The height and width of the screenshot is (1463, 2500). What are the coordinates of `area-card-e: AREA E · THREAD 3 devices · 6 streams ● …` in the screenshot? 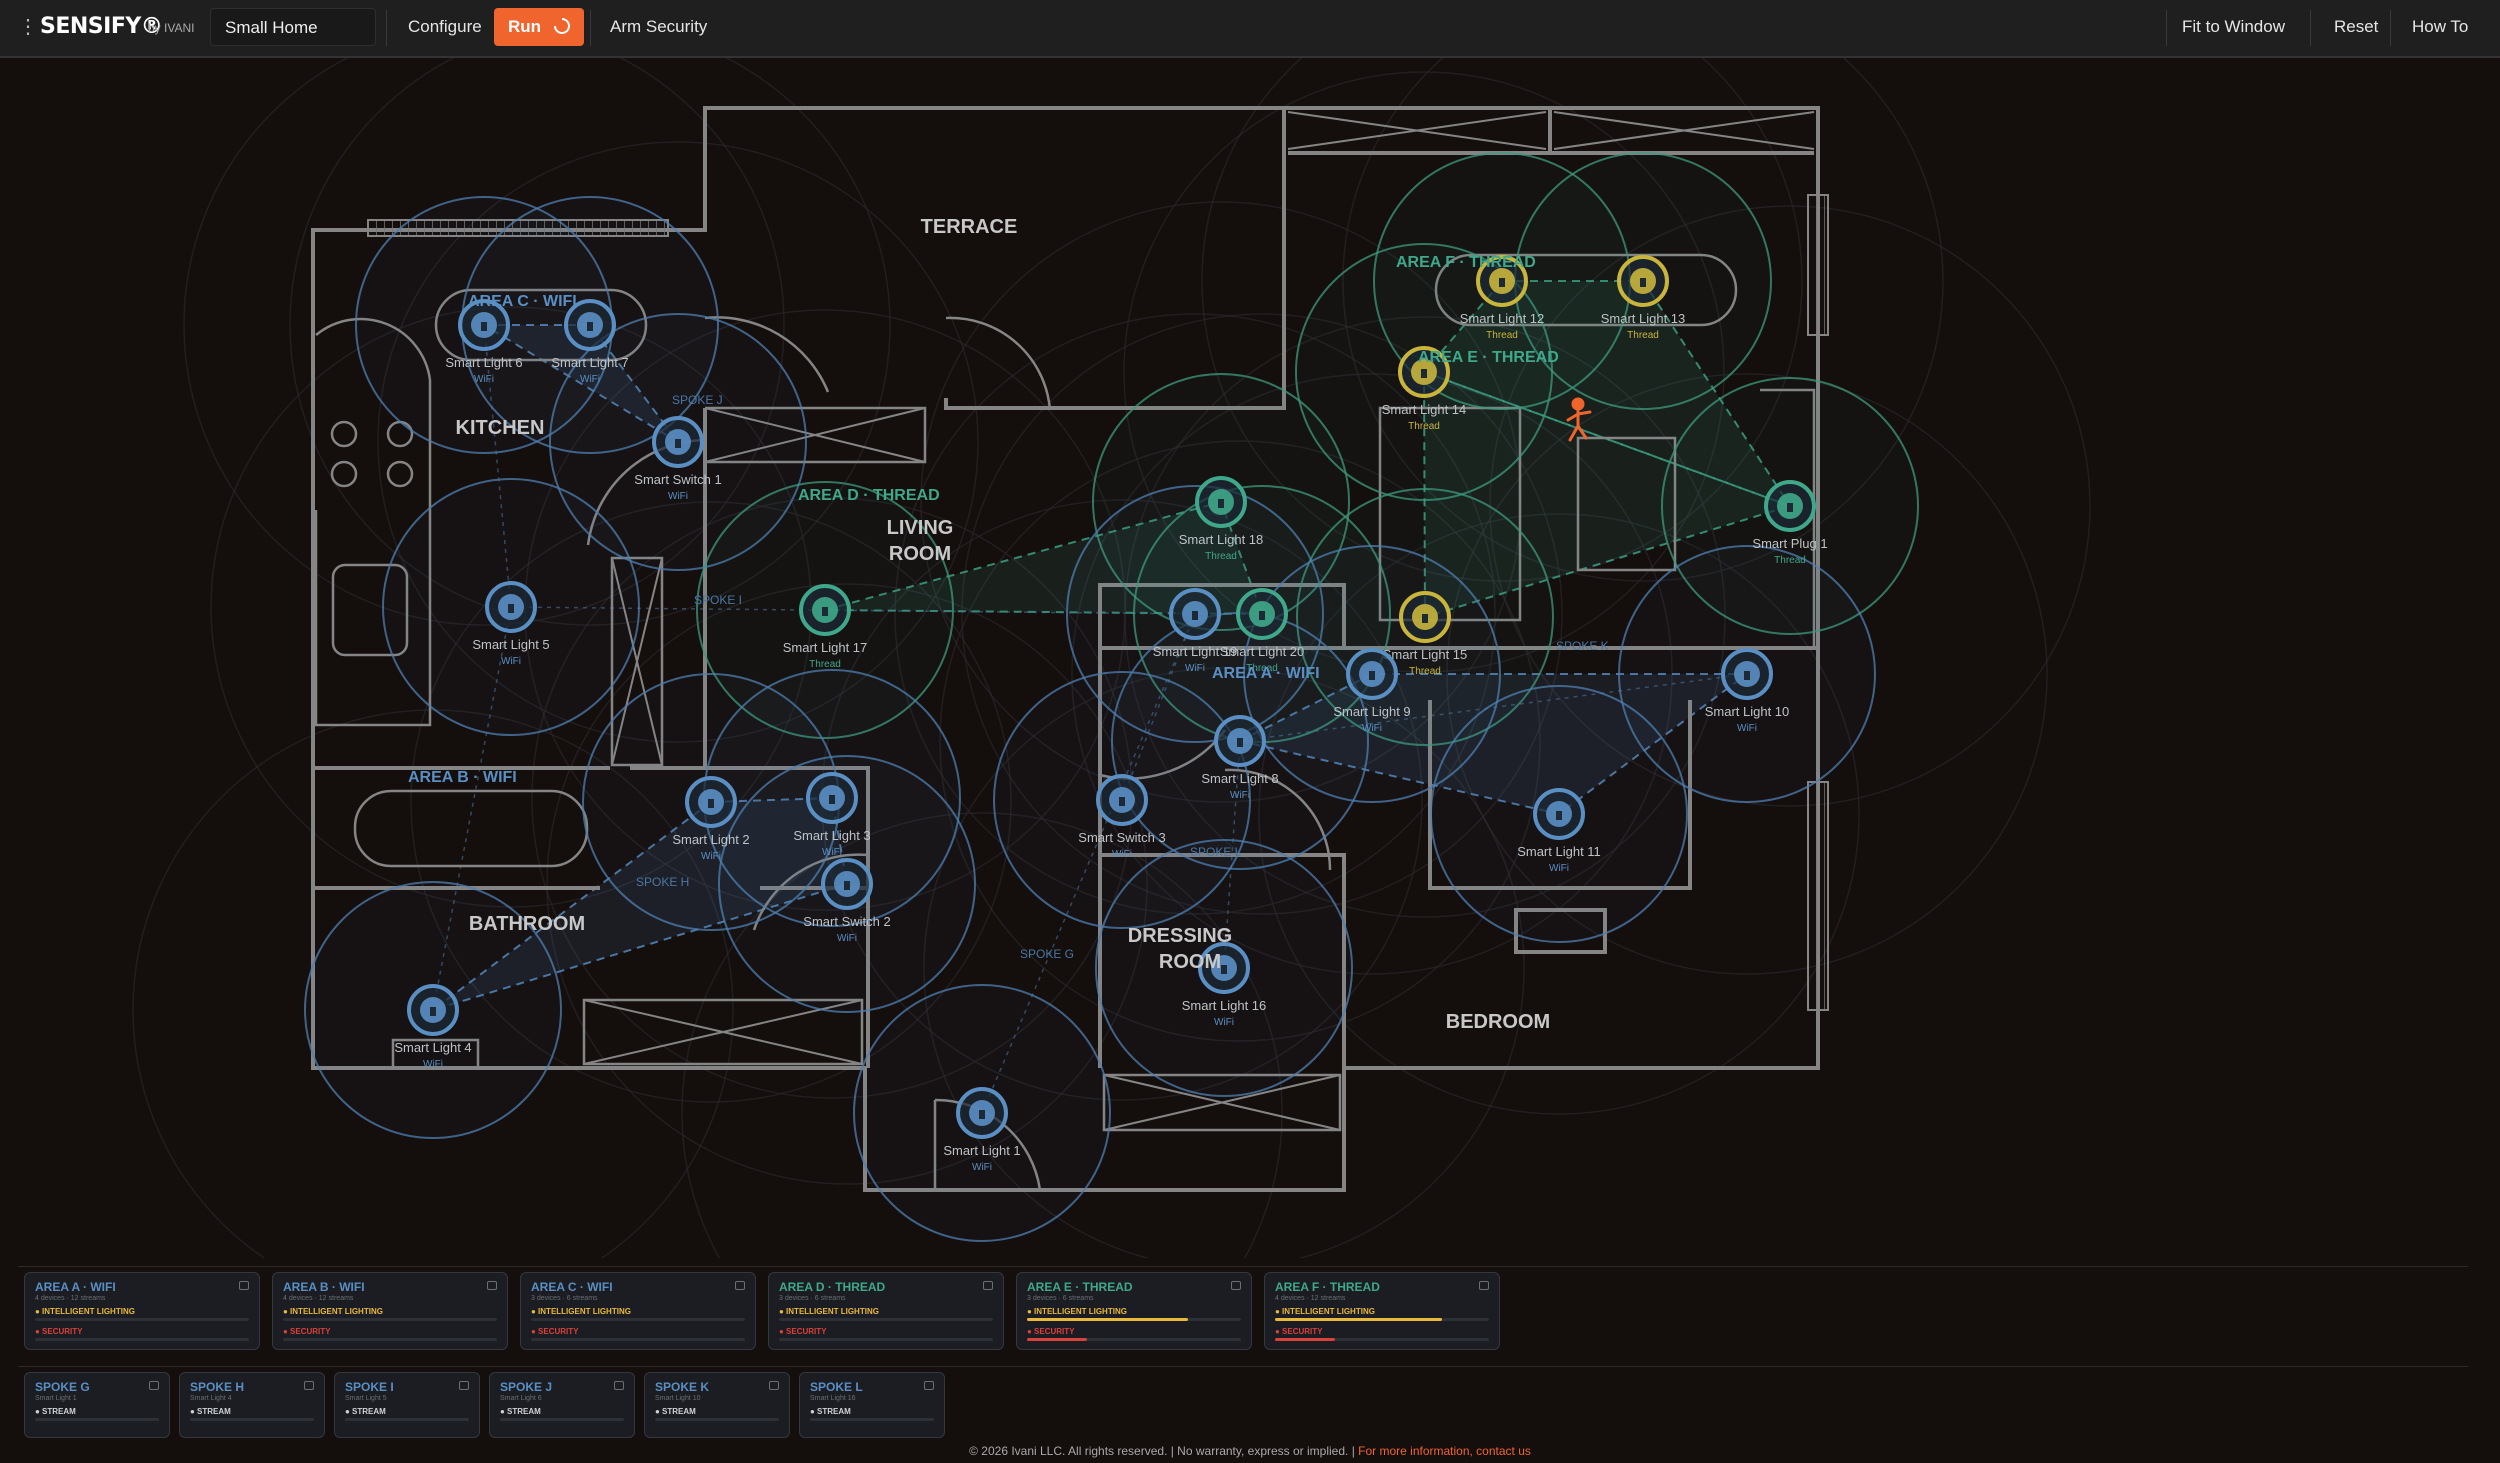 It's located at (1134, 1311).